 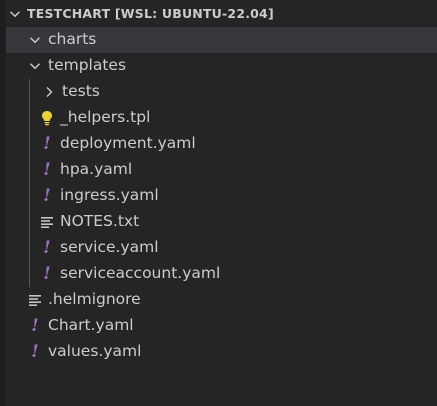 What do you see at coordinates (128, 143) in the screenshot?
I see `file-label: deployment.yaml` at bounding box center [128, 143].